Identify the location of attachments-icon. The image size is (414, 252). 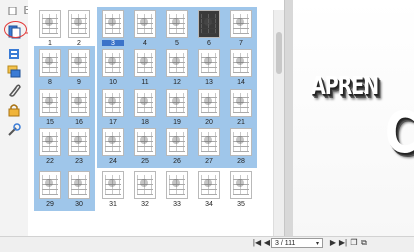
(14, 90).